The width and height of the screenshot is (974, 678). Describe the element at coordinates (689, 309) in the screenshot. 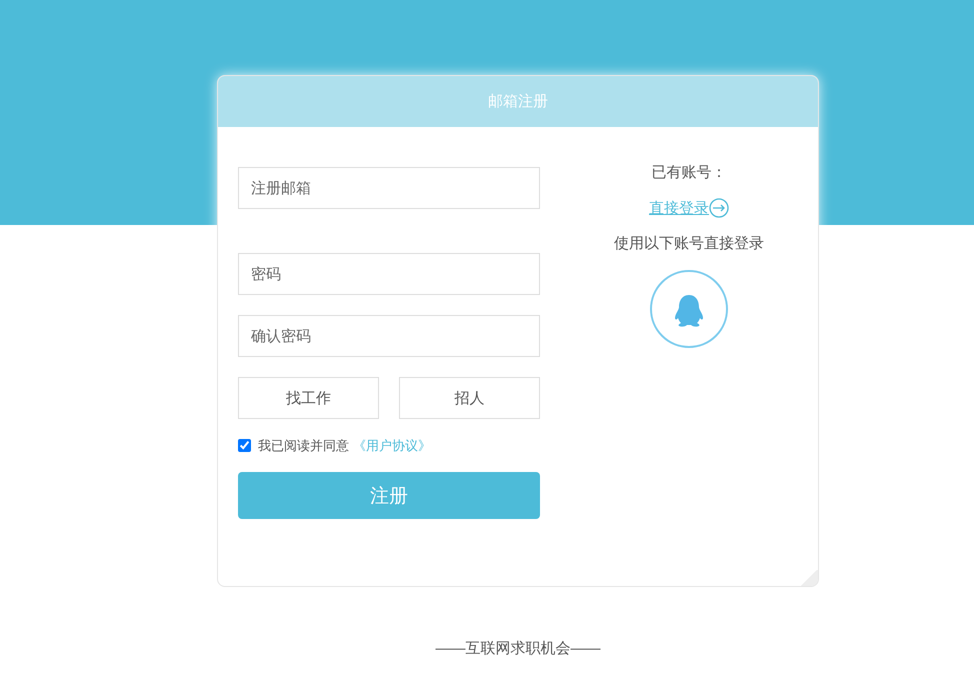

I see `penguin-login-icon` at that location.